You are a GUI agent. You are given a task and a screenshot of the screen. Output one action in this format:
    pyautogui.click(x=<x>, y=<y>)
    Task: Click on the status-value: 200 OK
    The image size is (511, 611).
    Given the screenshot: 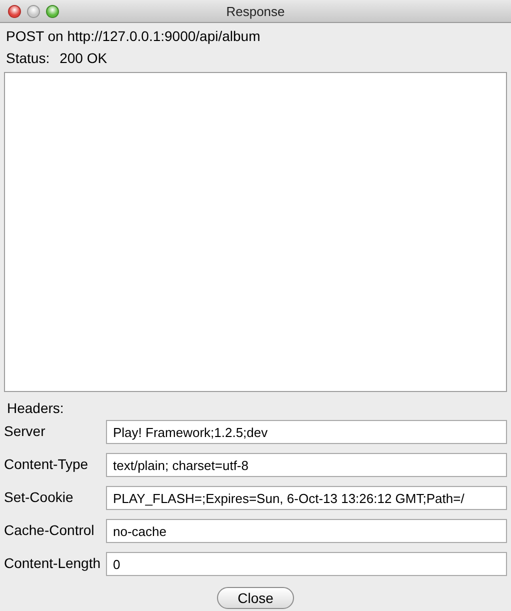 What is the action you would take?
    pyautogui.click(x=84, y=58)
    